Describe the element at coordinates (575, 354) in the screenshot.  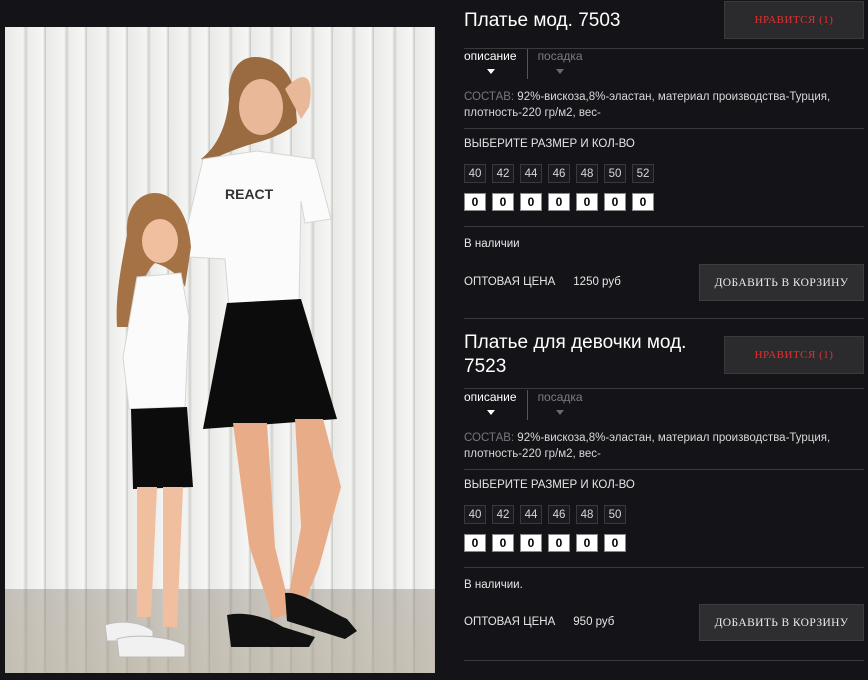
I see `product-title: Платье для девочки мод. 7523` at that location.